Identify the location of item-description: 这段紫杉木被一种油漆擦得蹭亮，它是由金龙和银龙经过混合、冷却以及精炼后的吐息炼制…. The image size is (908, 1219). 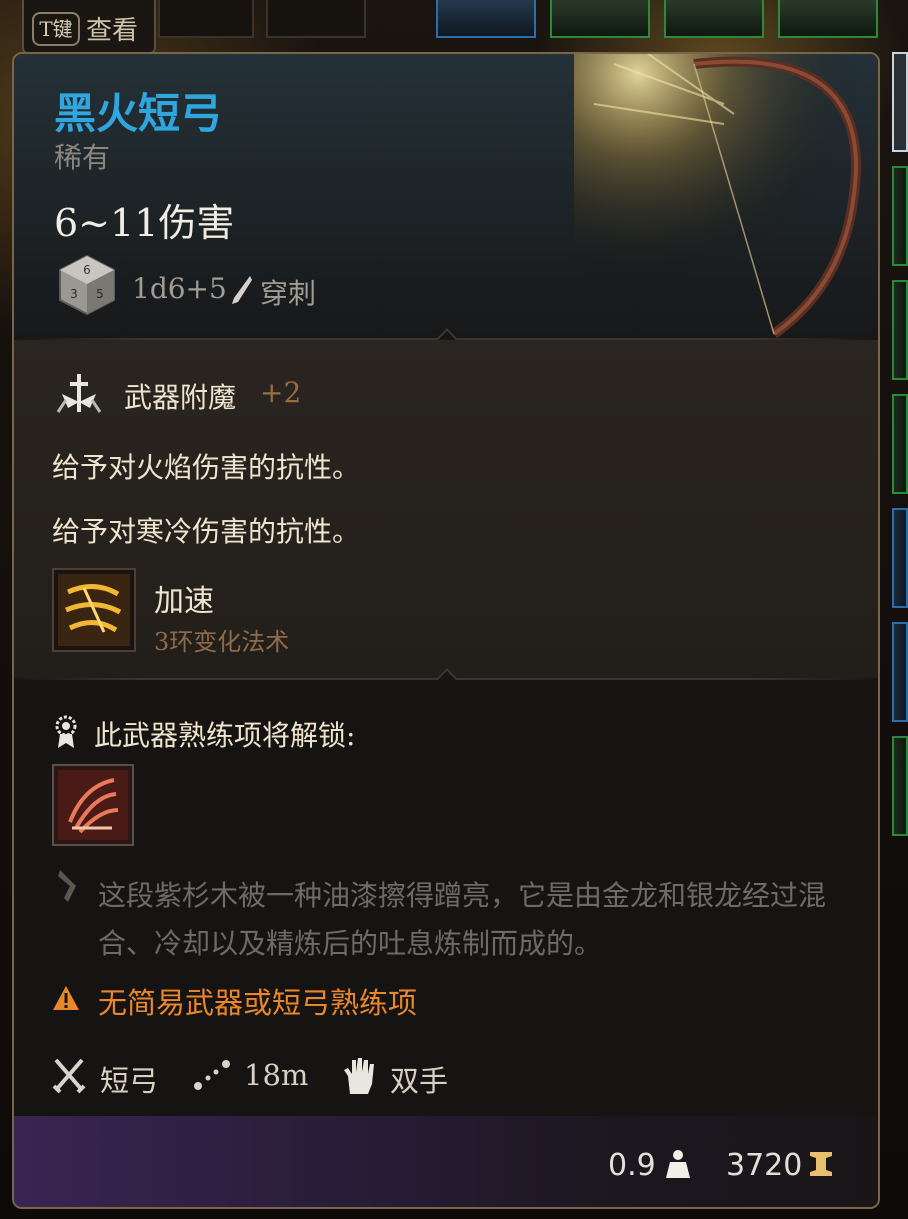
(462, 919).